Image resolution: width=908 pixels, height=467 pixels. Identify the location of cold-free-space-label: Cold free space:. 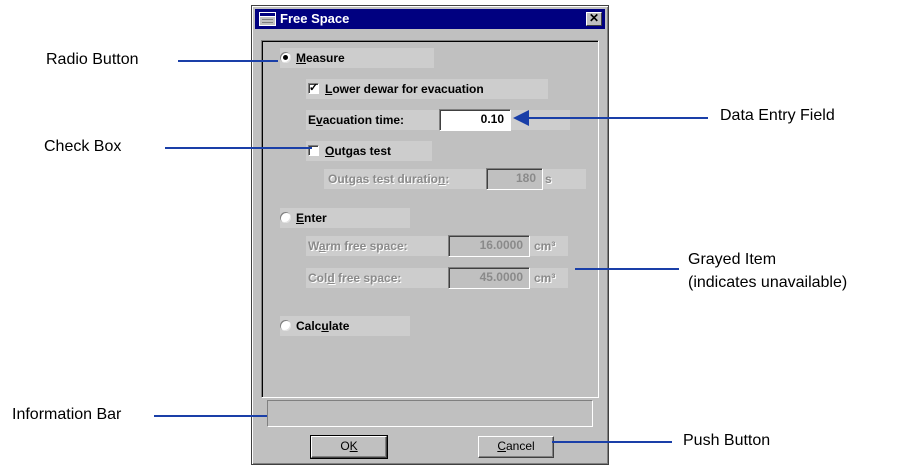
(354, 278).